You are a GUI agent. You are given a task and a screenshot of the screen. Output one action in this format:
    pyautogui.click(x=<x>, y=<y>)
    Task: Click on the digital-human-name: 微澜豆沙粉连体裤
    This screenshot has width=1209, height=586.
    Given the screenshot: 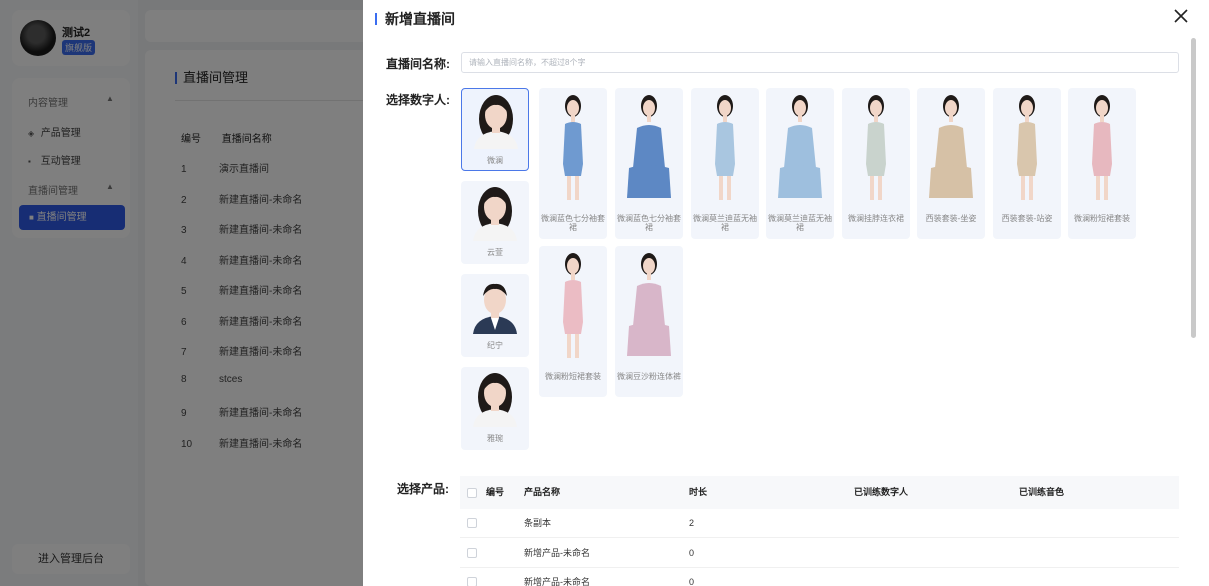 What is the action you would take?
    pyautogui.click(x=649, y=376)
    